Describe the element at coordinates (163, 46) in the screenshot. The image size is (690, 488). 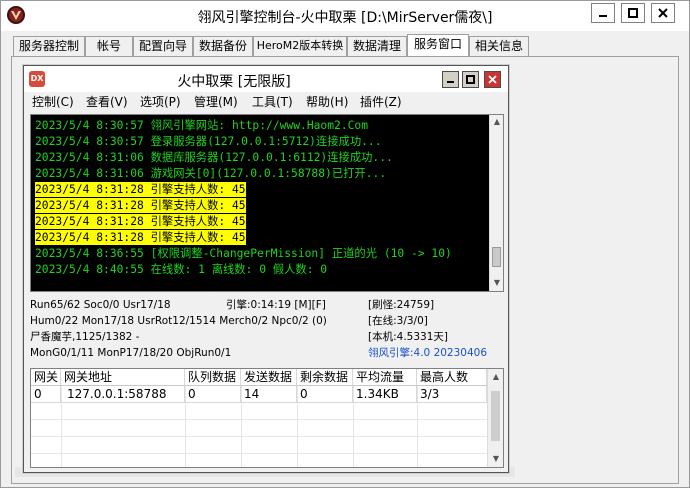
I see `tab-config-wizard: 配置向导` at that location.